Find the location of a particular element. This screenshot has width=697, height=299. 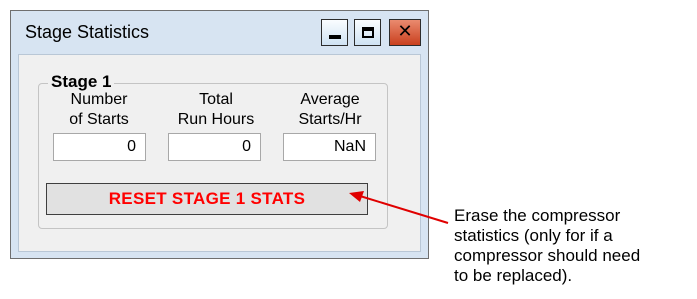

average-starts-per-hour-field: NaN is located at coordinates (329, 147).